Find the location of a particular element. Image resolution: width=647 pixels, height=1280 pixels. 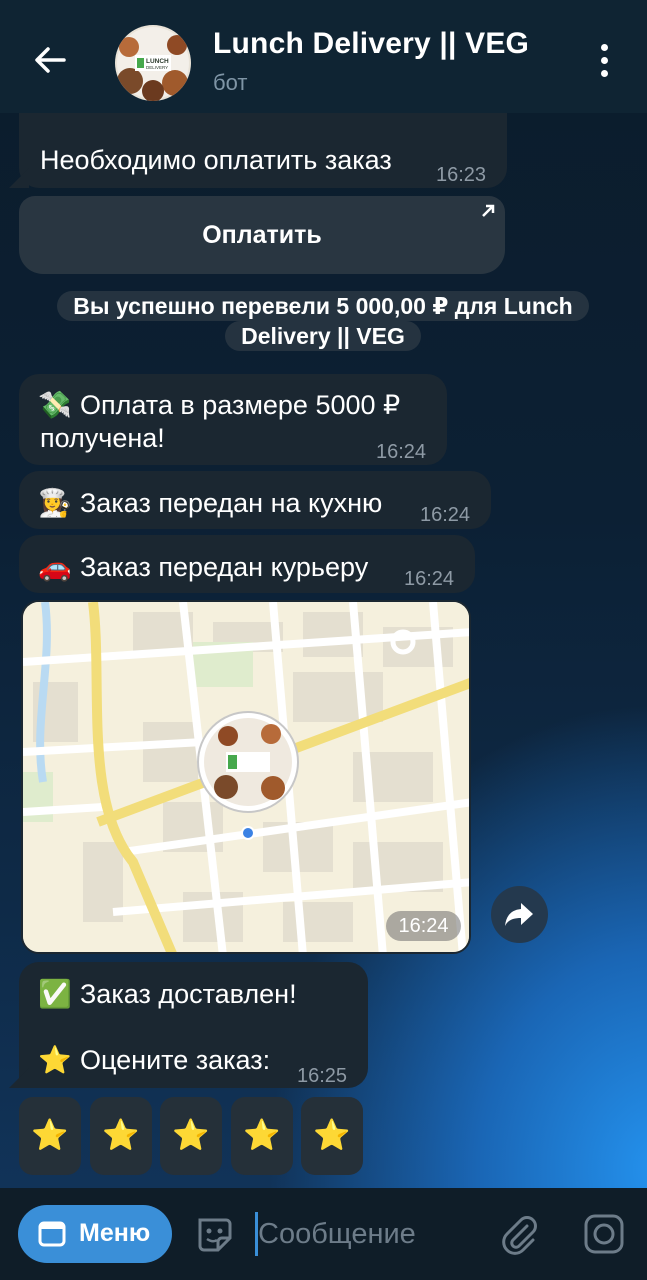

pay-button-label: Оплатить is located at coordinates (262, 235).